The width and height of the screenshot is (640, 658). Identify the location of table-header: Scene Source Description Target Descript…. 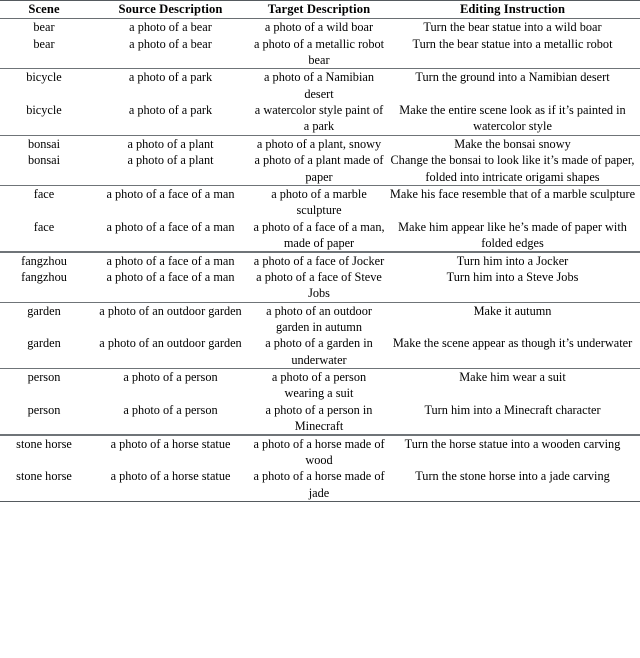
(320, 10).